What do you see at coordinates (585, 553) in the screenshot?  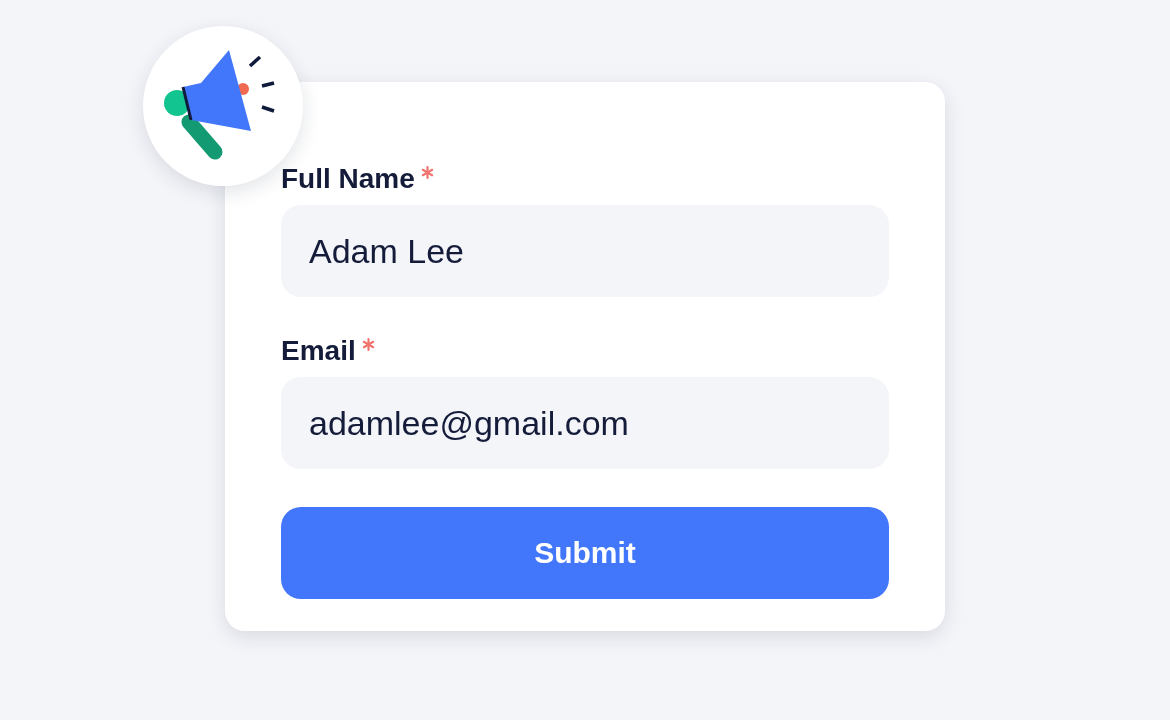 I see `submit-button: Submit` at bounding box center [585, 553].